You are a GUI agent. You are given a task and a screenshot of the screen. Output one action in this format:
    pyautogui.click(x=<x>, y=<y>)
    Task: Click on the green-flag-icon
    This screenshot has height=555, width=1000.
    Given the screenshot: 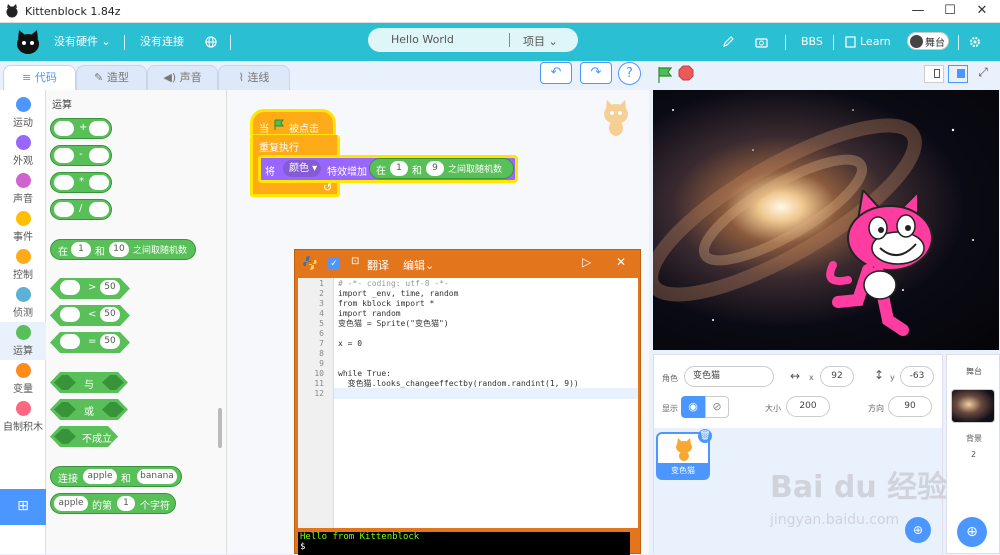 What is the action you would take?
    pyautogui.click(x=665, y=75)
    